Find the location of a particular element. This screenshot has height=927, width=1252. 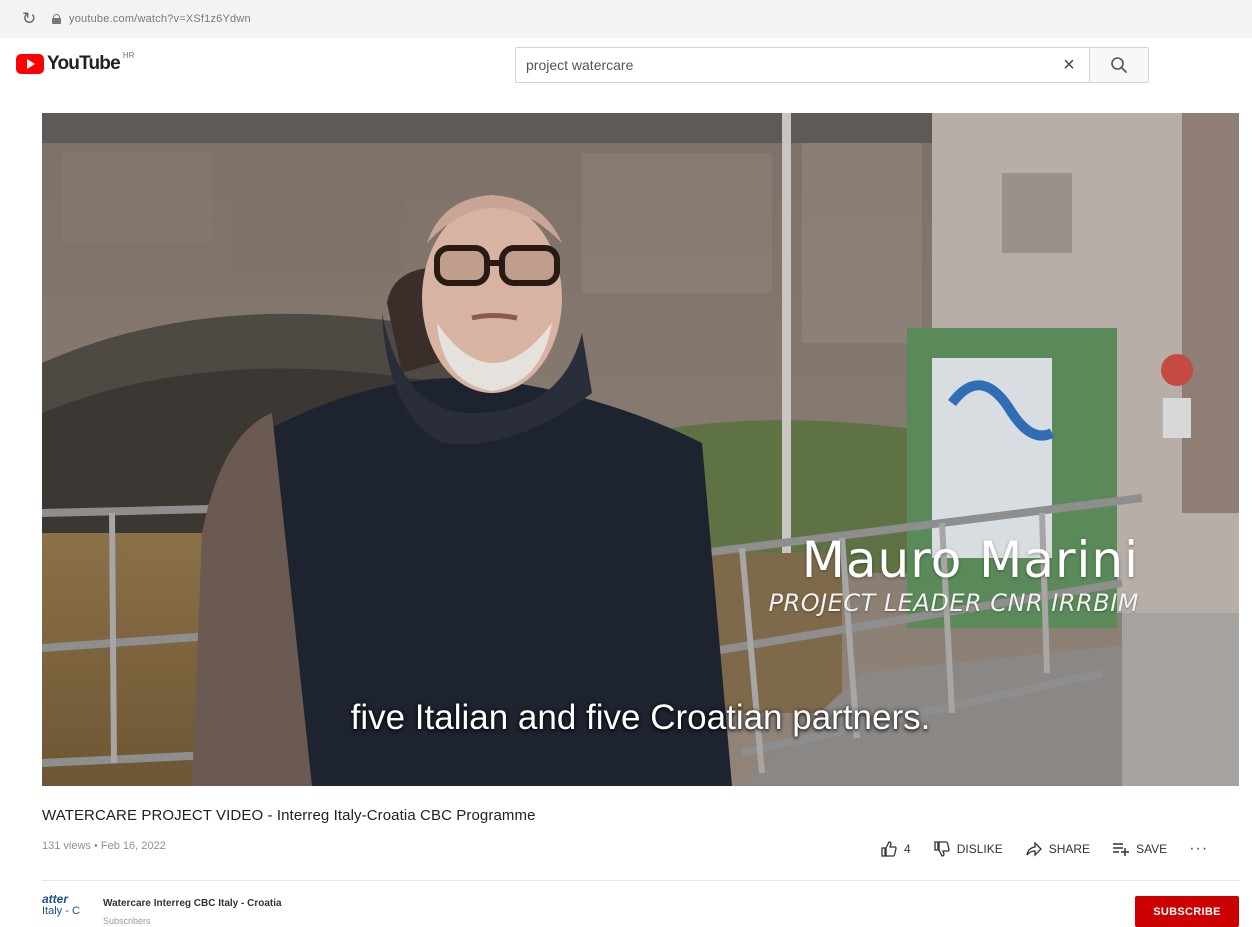

avatar-line1: atter is located at coordinates (55, 899).